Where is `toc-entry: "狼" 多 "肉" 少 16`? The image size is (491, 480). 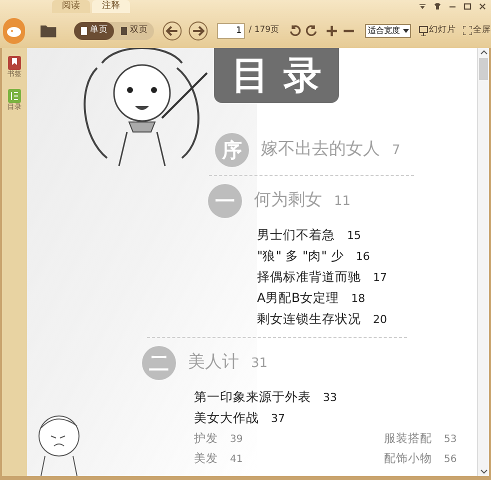
toc-entry: "狼" 多 "肉" 少 16 is located at coordinates (314, 256).